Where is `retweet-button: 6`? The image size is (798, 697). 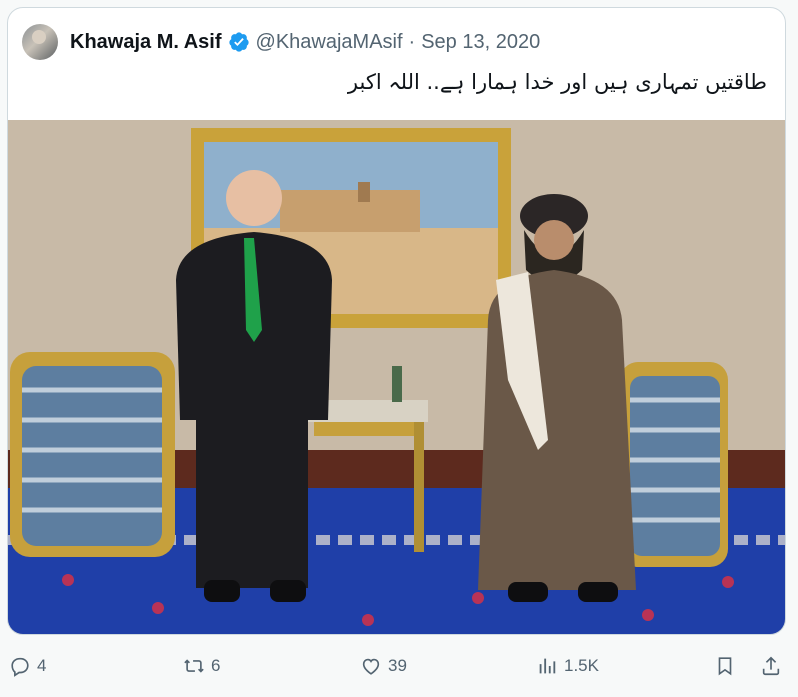
retweet-button: 6 is located at coordinates (201, 666).